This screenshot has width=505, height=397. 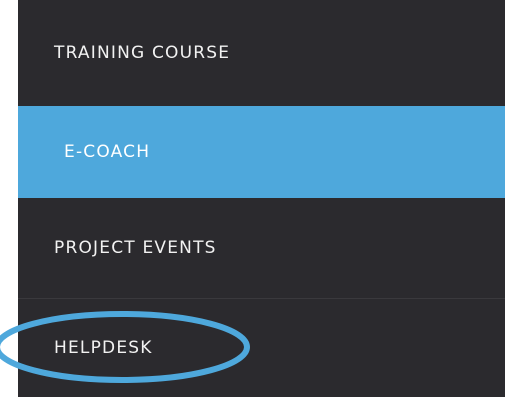 What do you see at coordinates (103, 347) in the screenshot?
I see `menu-item-label: HELPDESK` at bounding box center [103, 347].